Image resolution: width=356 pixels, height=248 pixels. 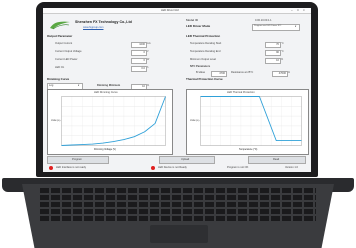 What do you see at coordinates (304, 10) in the screenshot?
I see `close-icon: ×` at bounding box center [304, 10].